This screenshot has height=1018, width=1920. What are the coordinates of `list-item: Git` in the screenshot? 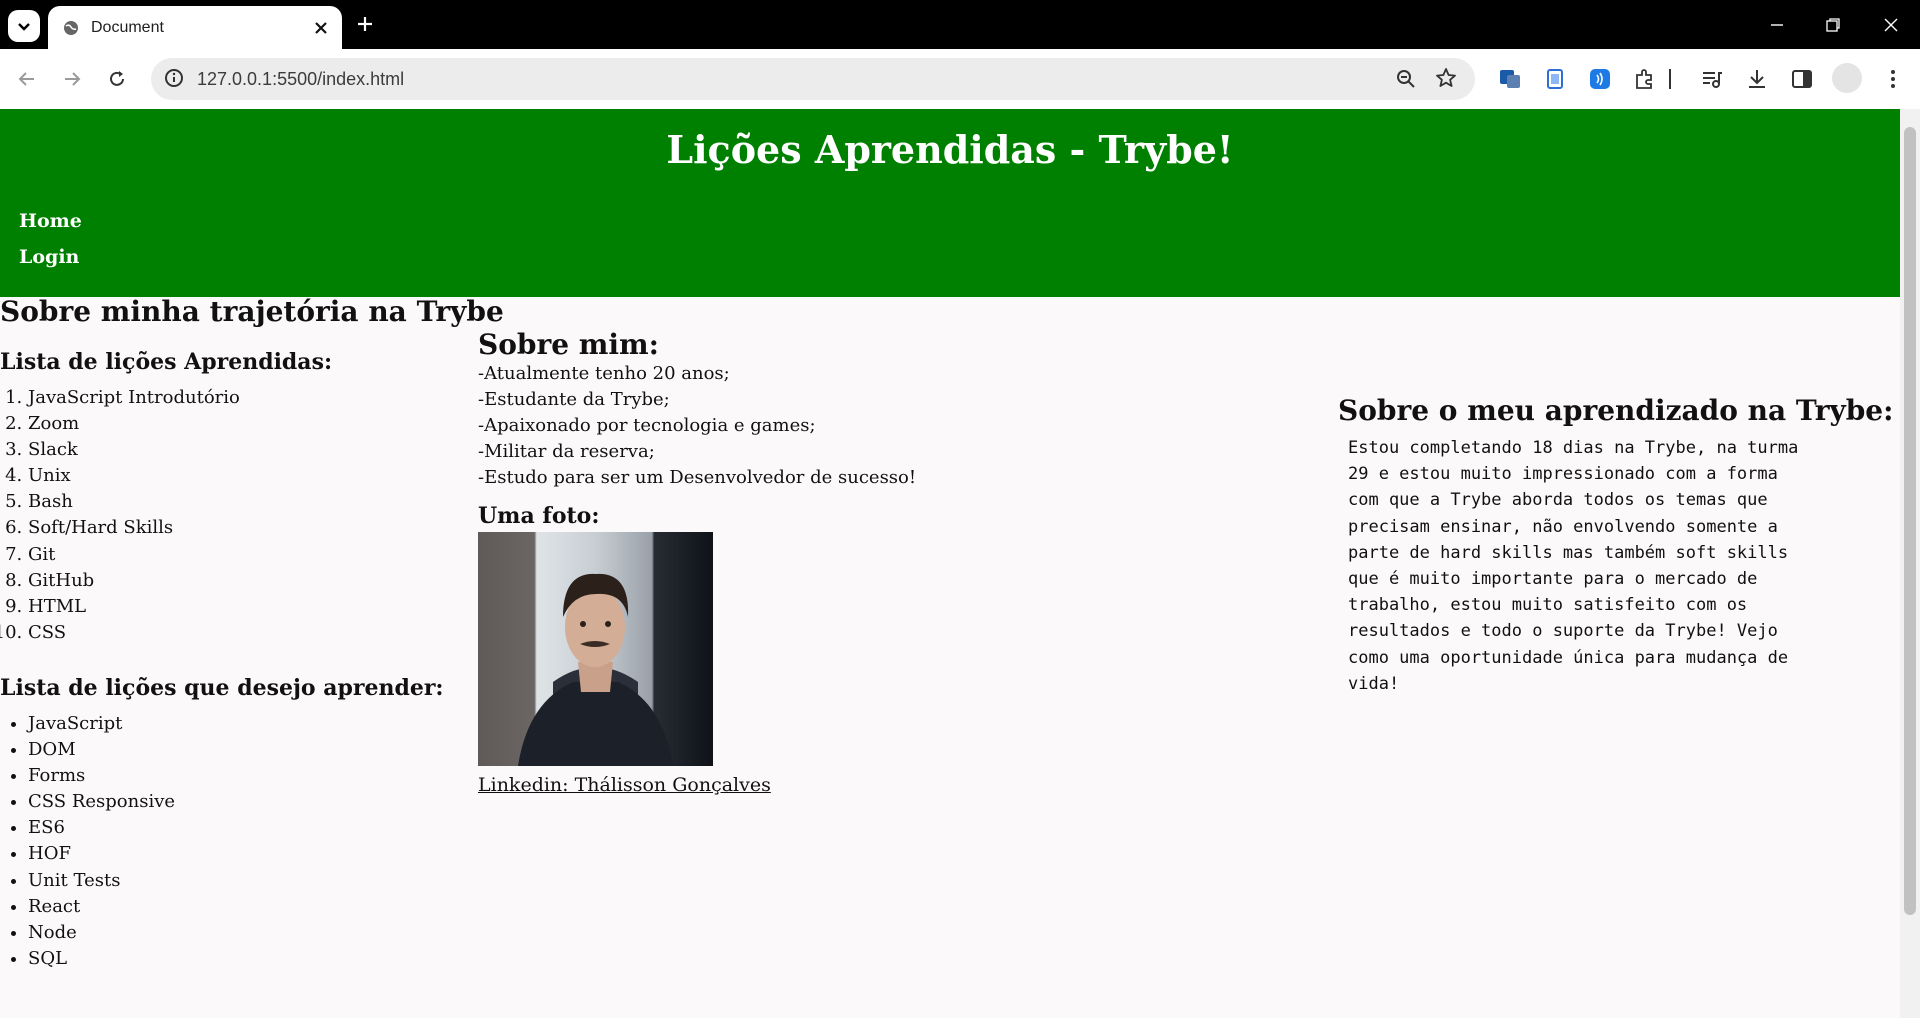 It's located at (134, 555).